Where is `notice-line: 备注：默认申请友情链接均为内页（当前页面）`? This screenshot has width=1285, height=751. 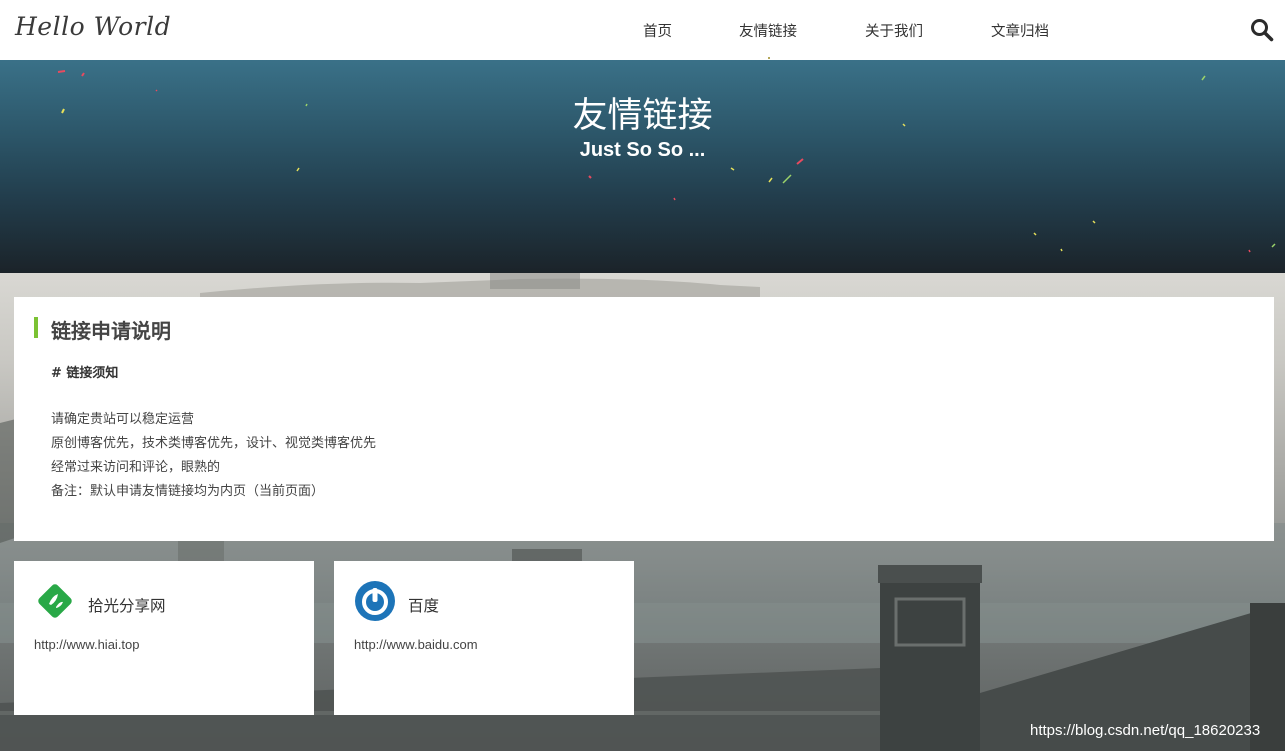 notice-line: 备注：默认申请友情链接均为内页（当前页面） is located at coordinates (188, 491).